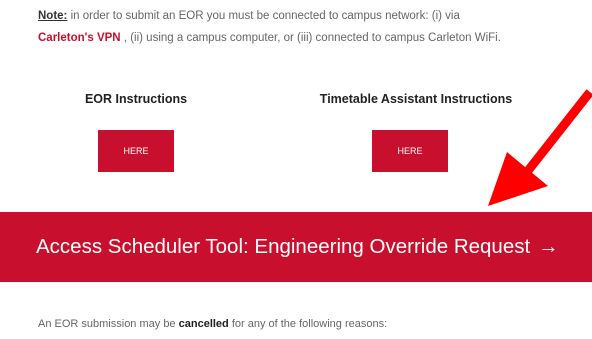  Describe the element at coordinates (53, 16) in the screenshot. I see `note-label: Note:` at that location.